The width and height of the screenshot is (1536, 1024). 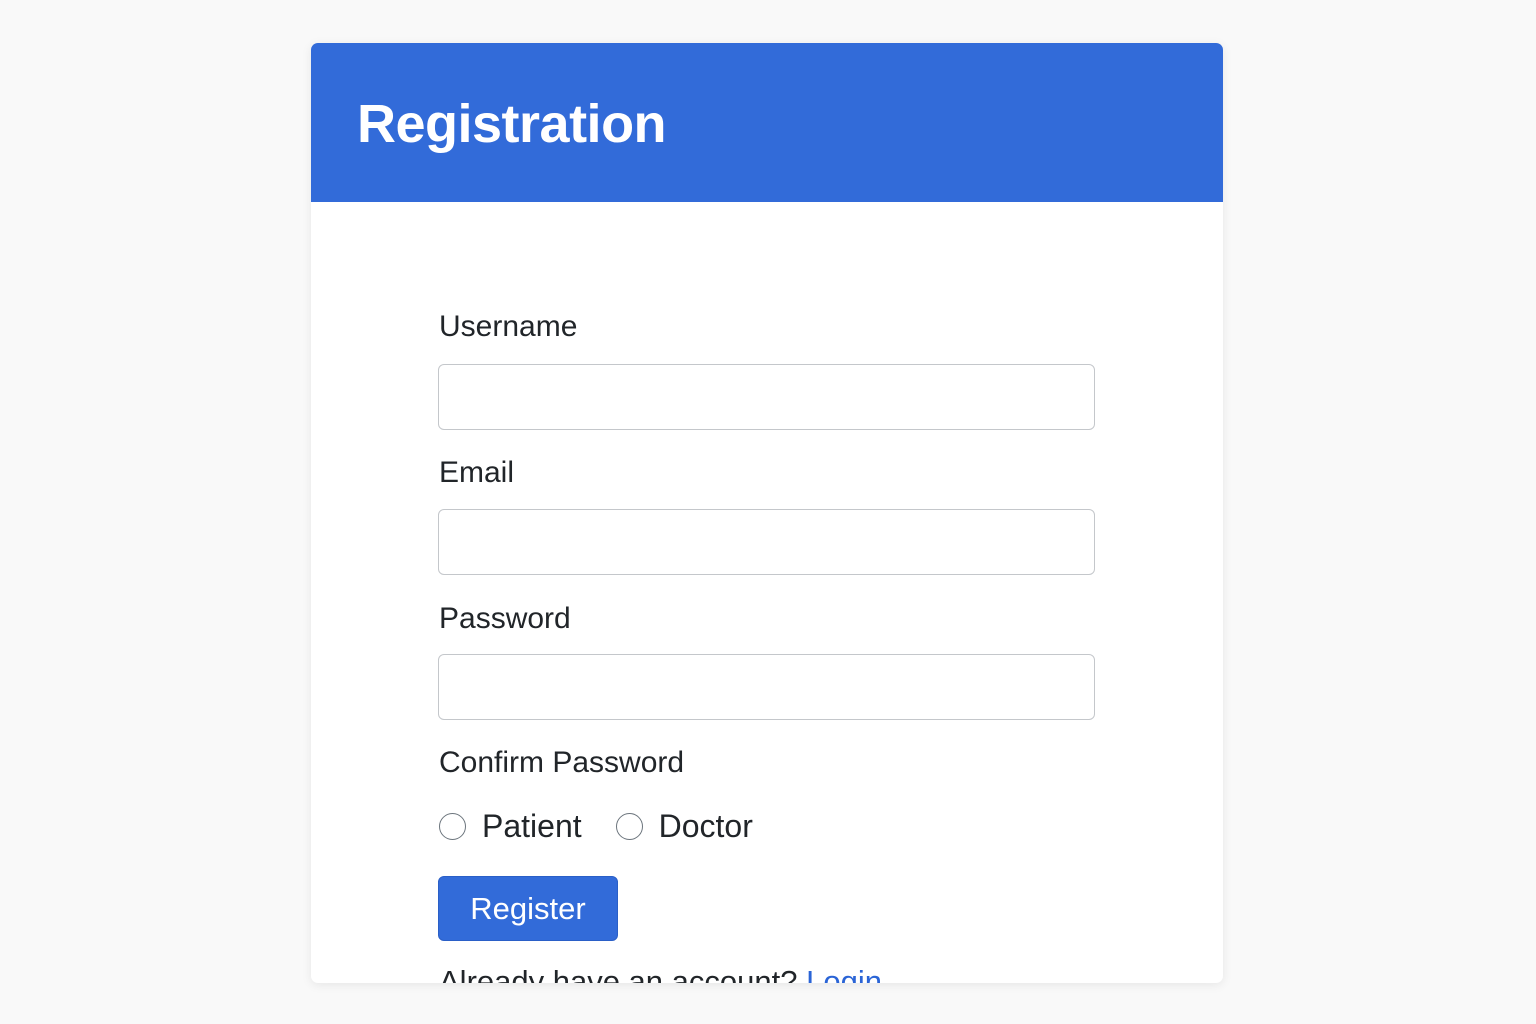 I want to click on login-prompt: Already have an account? Login, so click(x=660, y=972).